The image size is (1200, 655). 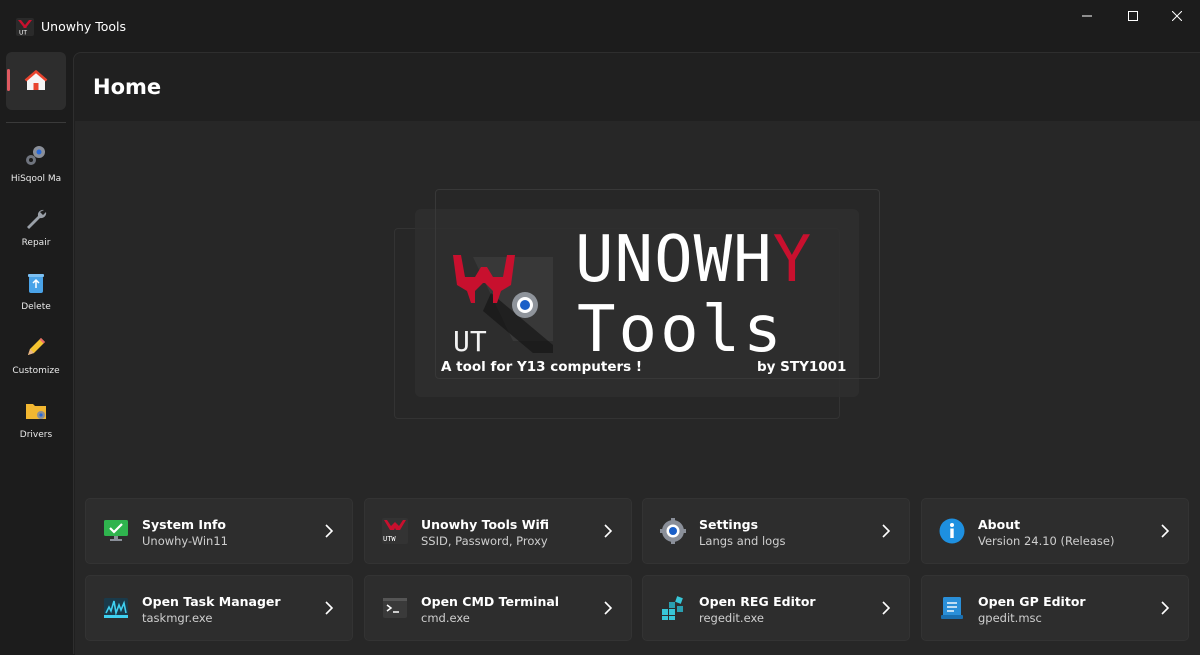 What do you see at coordinates (600, 26) in the screenshot?
I see `title-bar: UT Unowhy Tools` at bounding box center [600, 26].